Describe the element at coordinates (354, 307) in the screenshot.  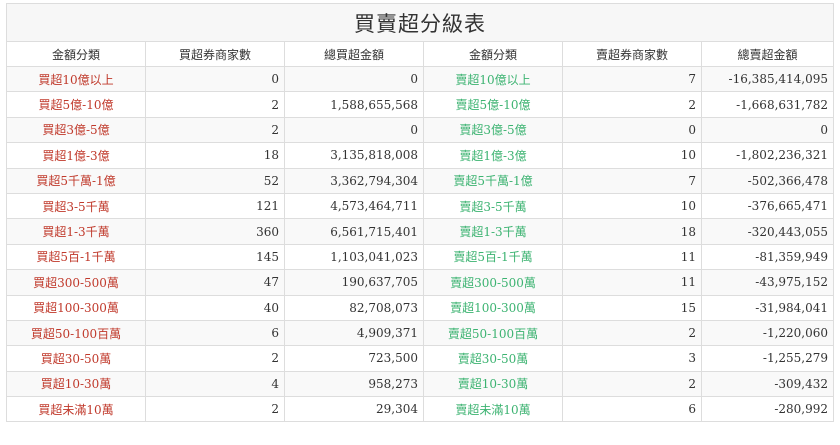
I see `buy-total-cell: 82,708,073` at that location.